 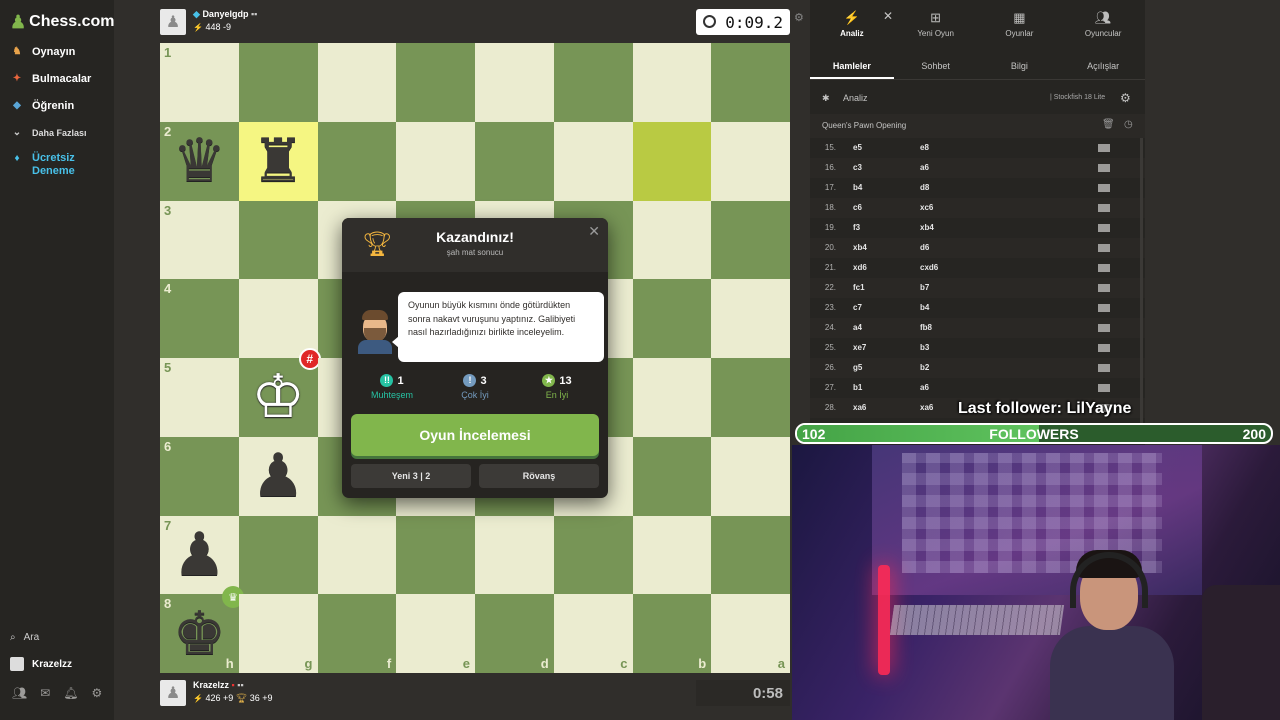 What do you see at coordinates (857, 207) in the screenshot?
I see `white-move: c6` at bounding box center [857, 207].